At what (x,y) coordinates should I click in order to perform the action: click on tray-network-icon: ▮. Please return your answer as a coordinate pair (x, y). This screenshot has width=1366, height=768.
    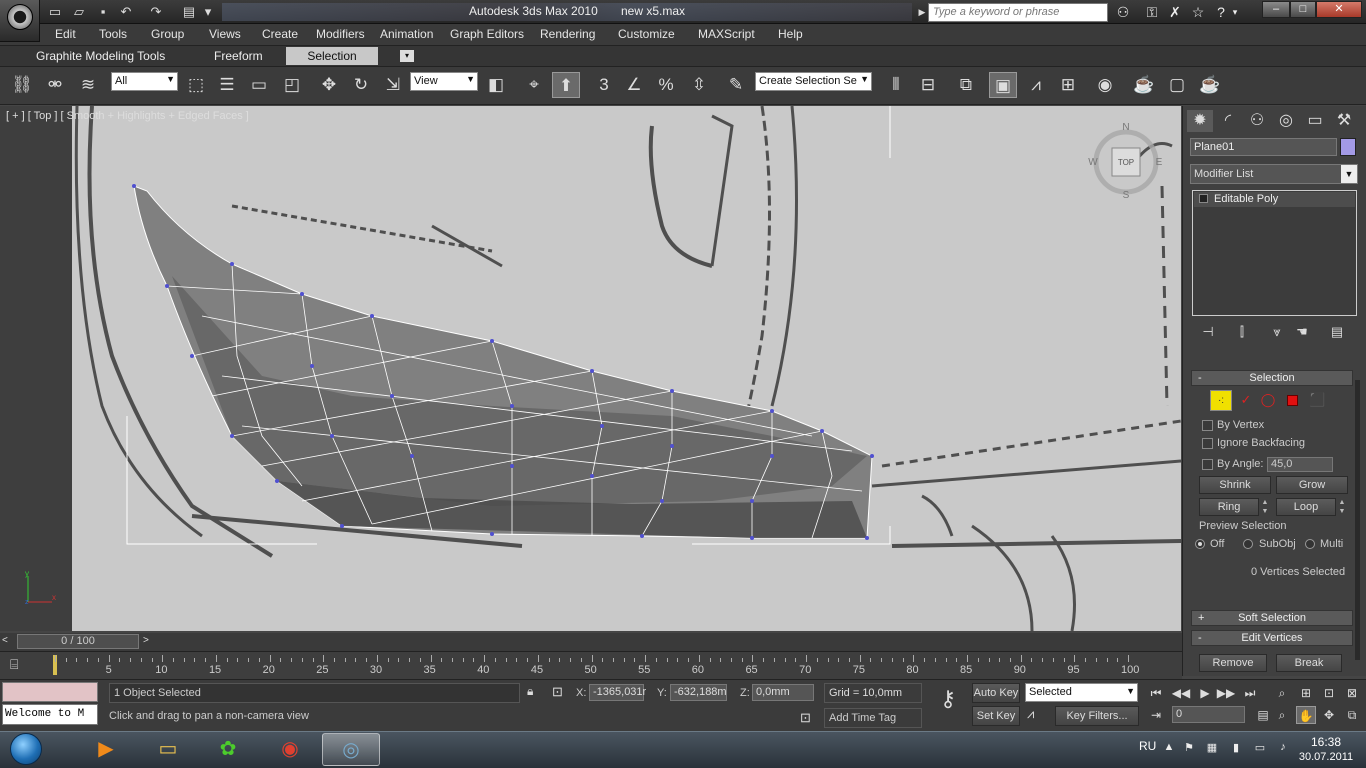
    Looking at the image, I should click on (1236, 748).